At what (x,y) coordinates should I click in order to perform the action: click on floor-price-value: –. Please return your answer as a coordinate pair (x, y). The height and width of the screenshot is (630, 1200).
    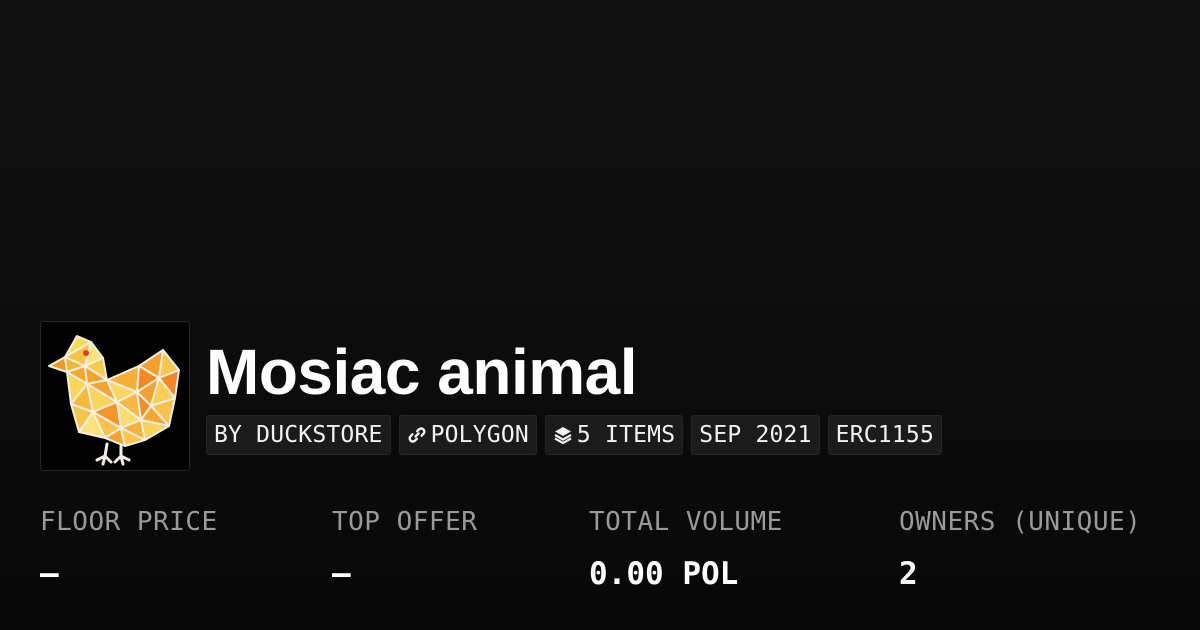
    Looking at the image, I should click on (49, 574).